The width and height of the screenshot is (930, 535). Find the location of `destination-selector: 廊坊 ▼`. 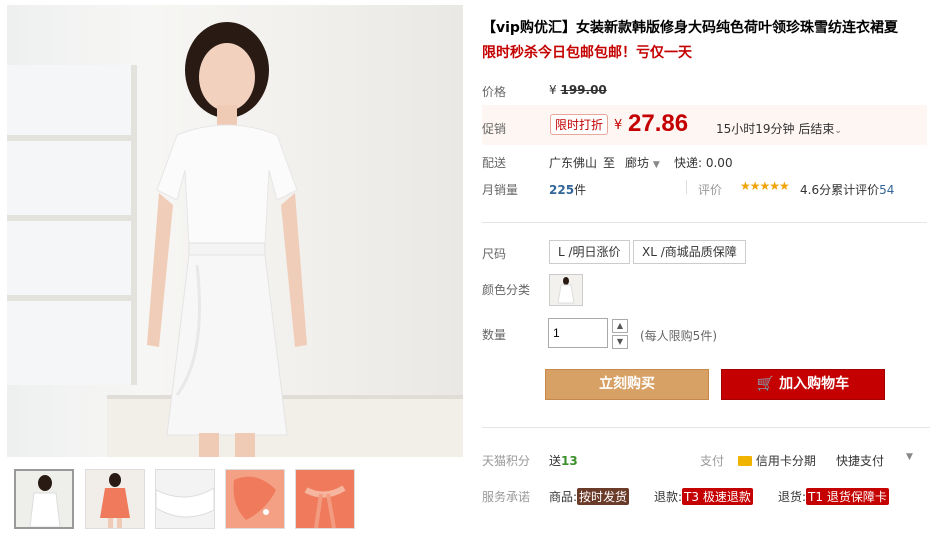

destination-selector: 廊坊 ▼ is located at coordinates (642, 162).